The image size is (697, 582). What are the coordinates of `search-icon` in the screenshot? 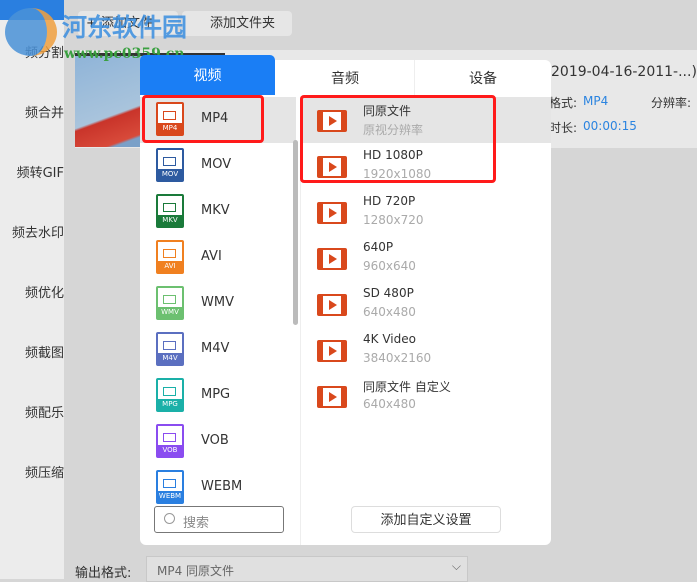 It's located at (169, 518).